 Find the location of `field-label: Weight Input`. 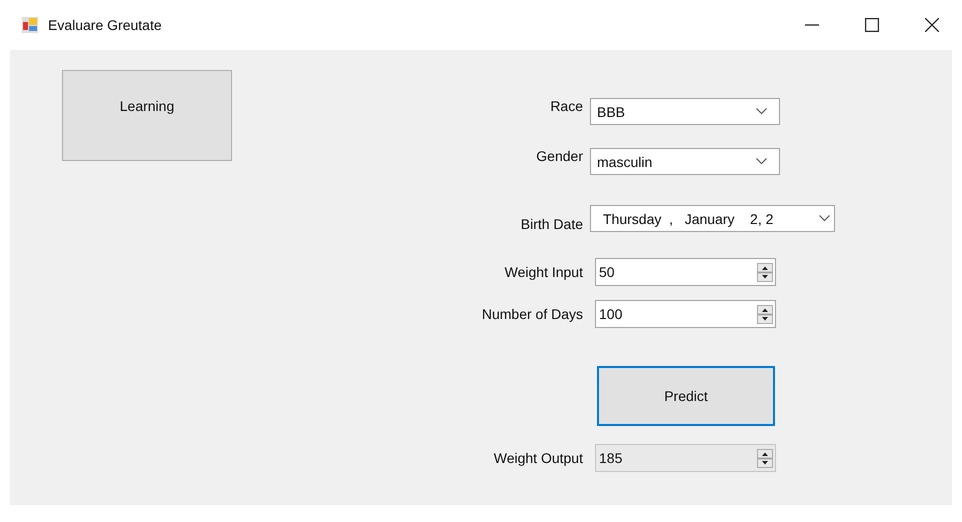

field-label: Weight Input is located at coordinates (544, 272).